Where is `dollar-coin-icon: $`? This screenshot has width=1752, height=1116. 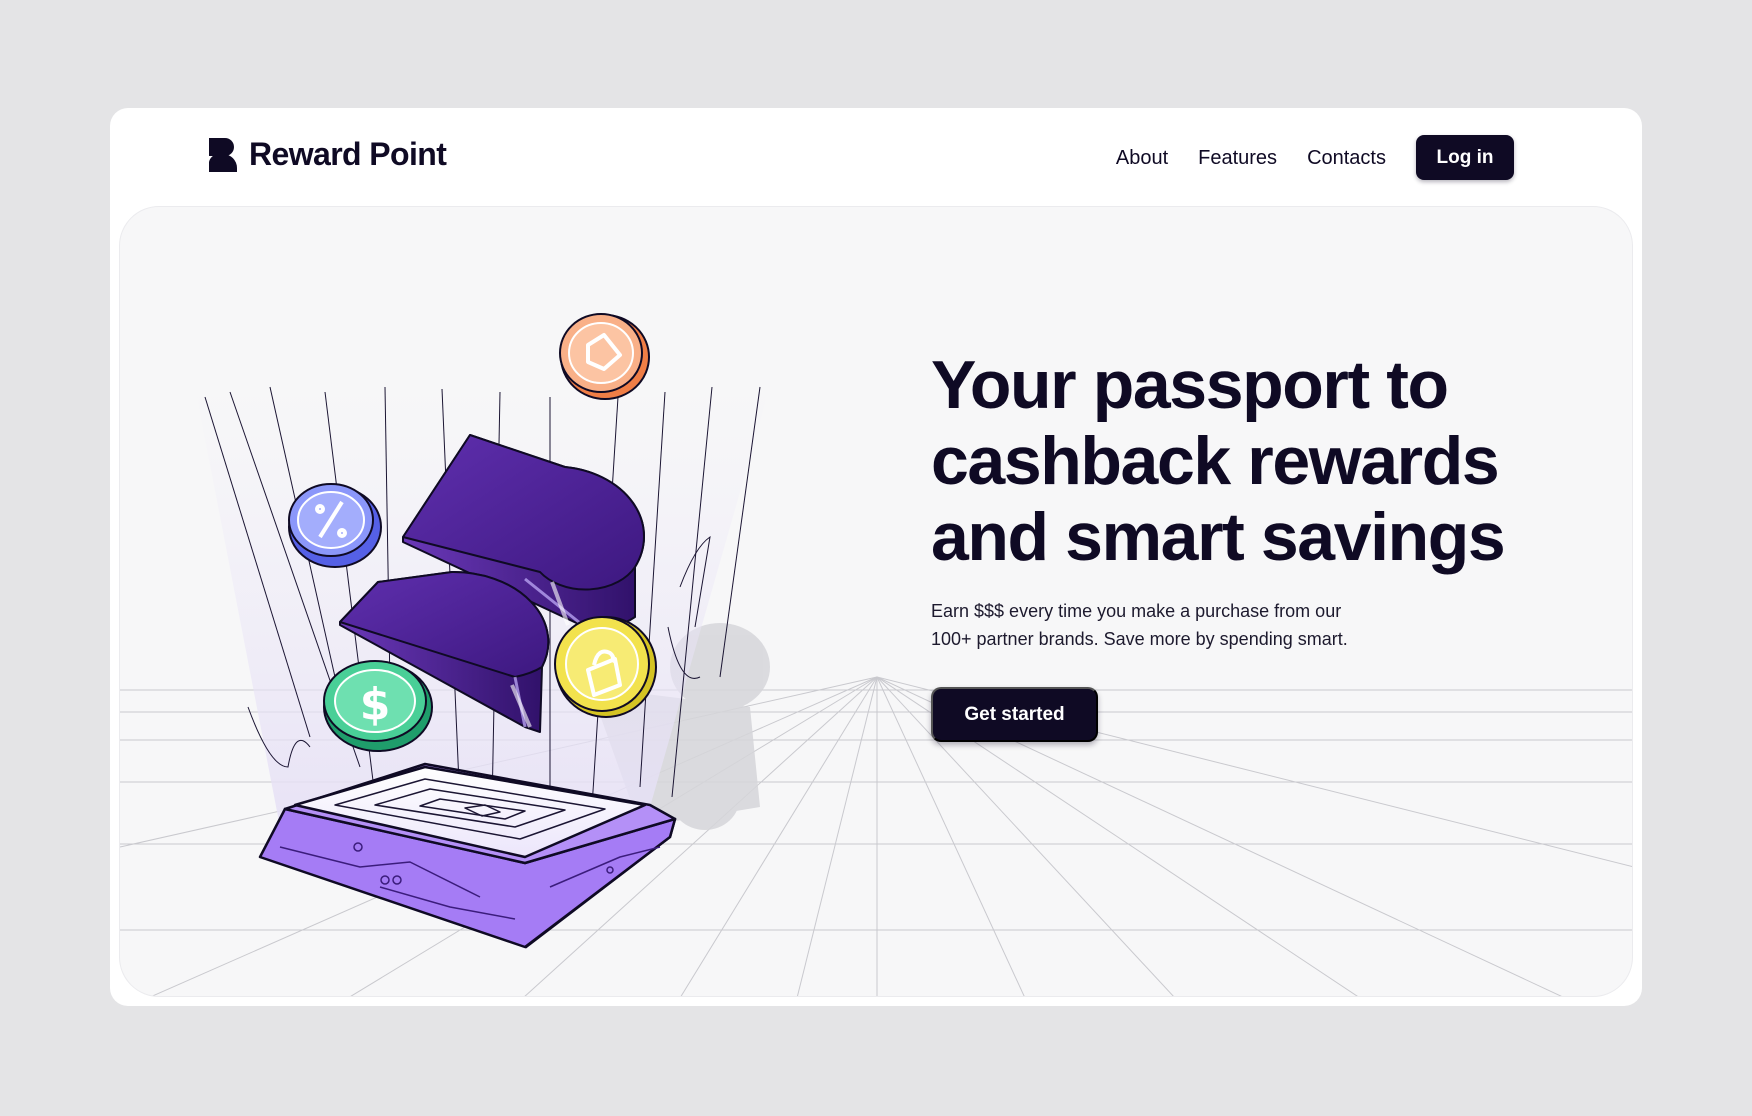
dollar-coin-icon: $ is located at coordinates (378, 706).